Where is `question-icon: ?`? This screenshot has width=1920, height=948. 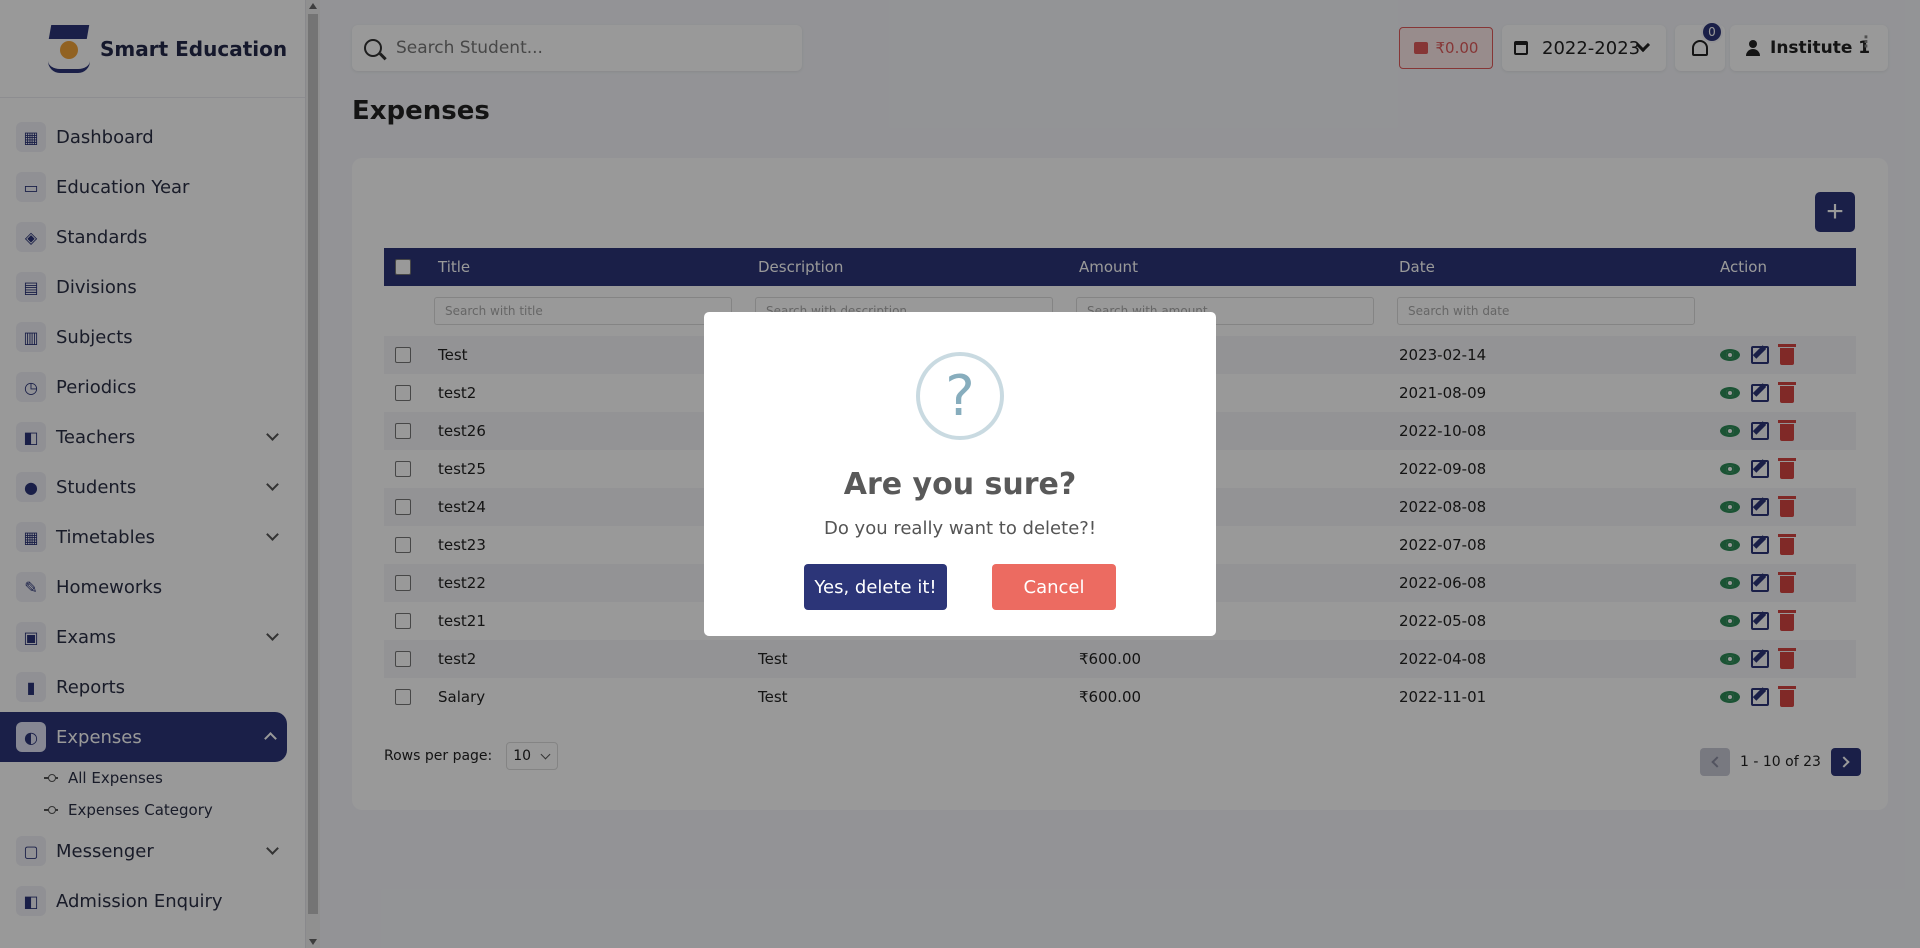 question-icon: ? is located at coordinates (960, 396).